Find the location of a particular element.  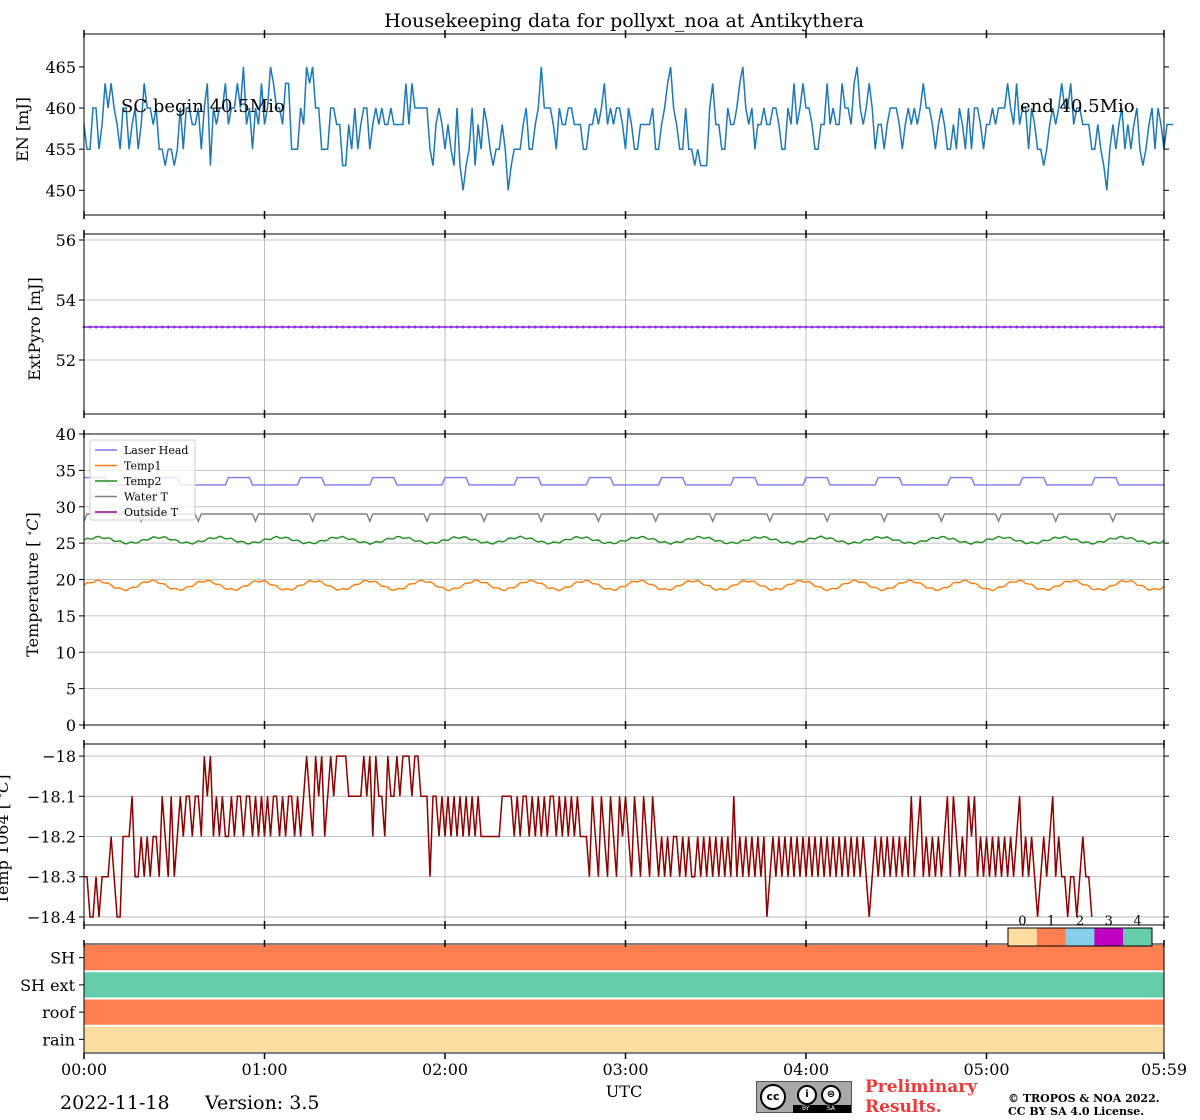

temp1064-ylabel: Temp 1064 [ ∘C] is located at coordinates (6, 840).